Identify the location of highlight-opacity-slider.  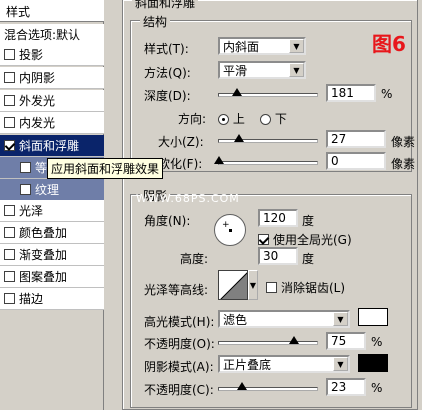
(268, 340).